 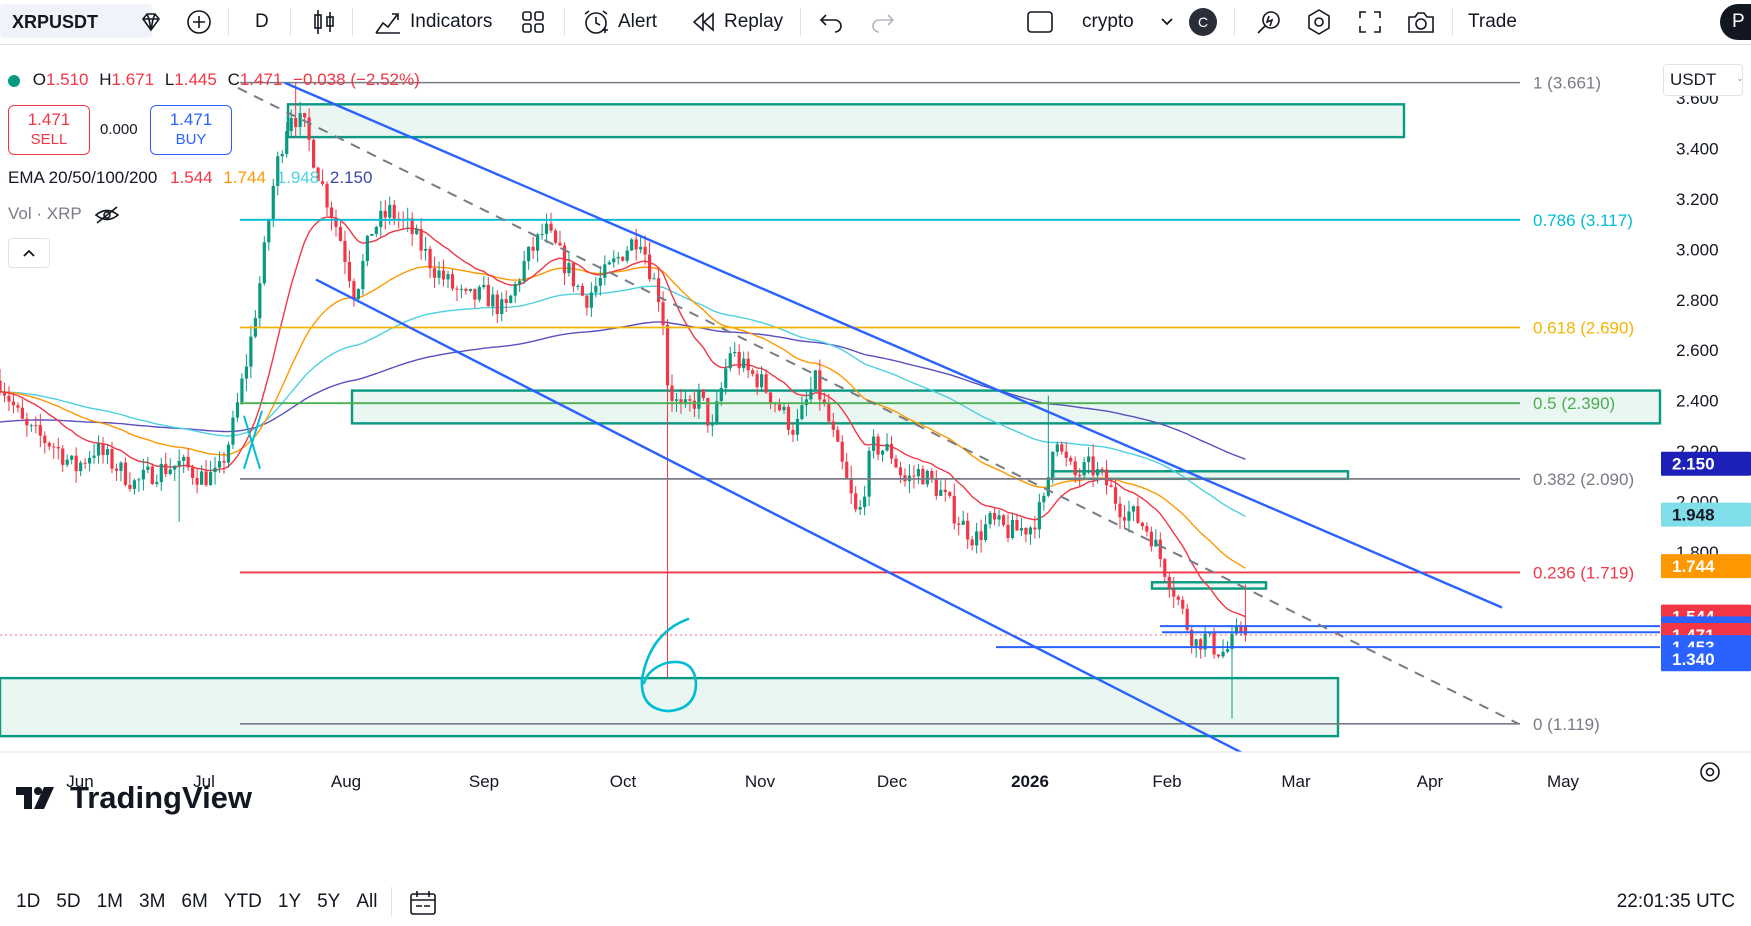 What do you see at coordinates (433, 22) in the screenshot?
I see `indicators-button: Indicators` at bounding box center [433, 22].